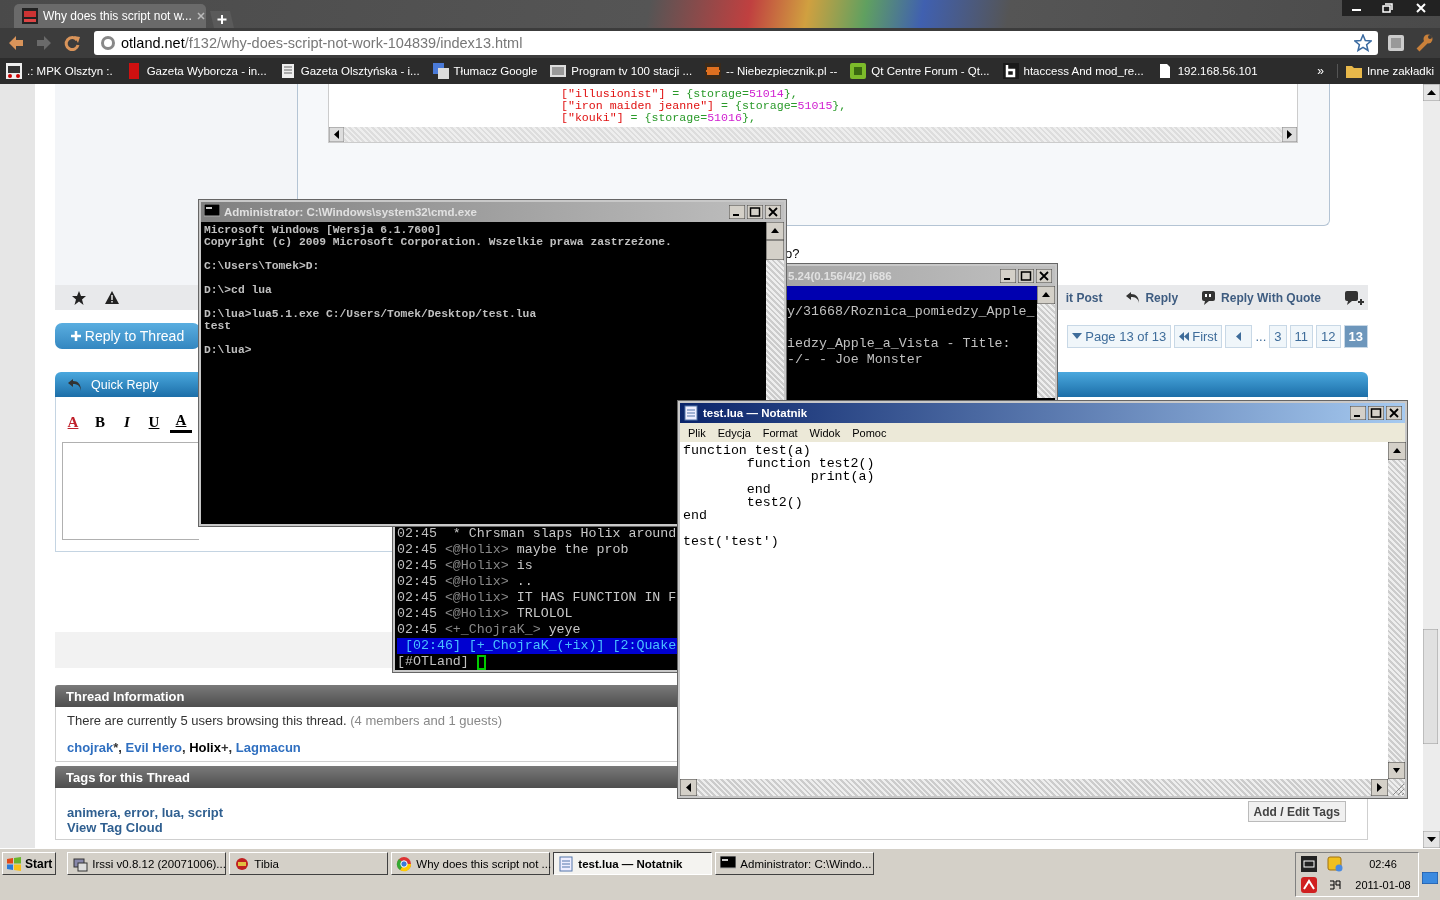 Image resolution: width=1440 pixels, height=900 pixels. What do you see at coordinates (1328, 336) in the screenshot?
I see `page-link: 12` at bounding box center [1328, 336].